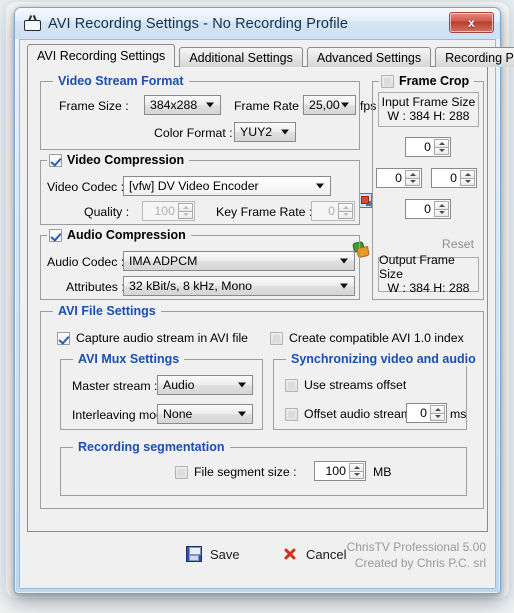  I want to click on color-format-combo: YUY2, so click(265, 132).